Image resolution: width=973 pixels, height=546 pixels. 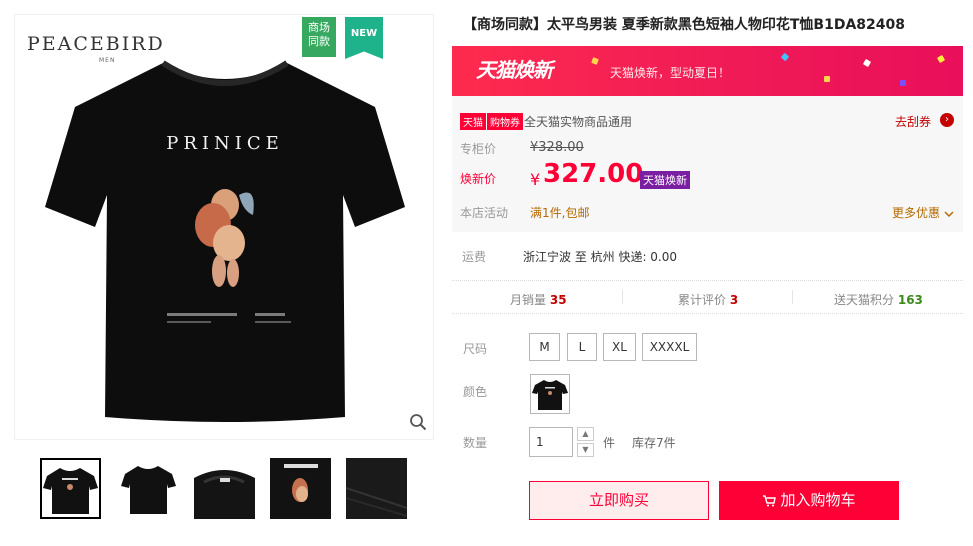 I want to click on reviews-label: 累计评价, so click(x=702, y=300).